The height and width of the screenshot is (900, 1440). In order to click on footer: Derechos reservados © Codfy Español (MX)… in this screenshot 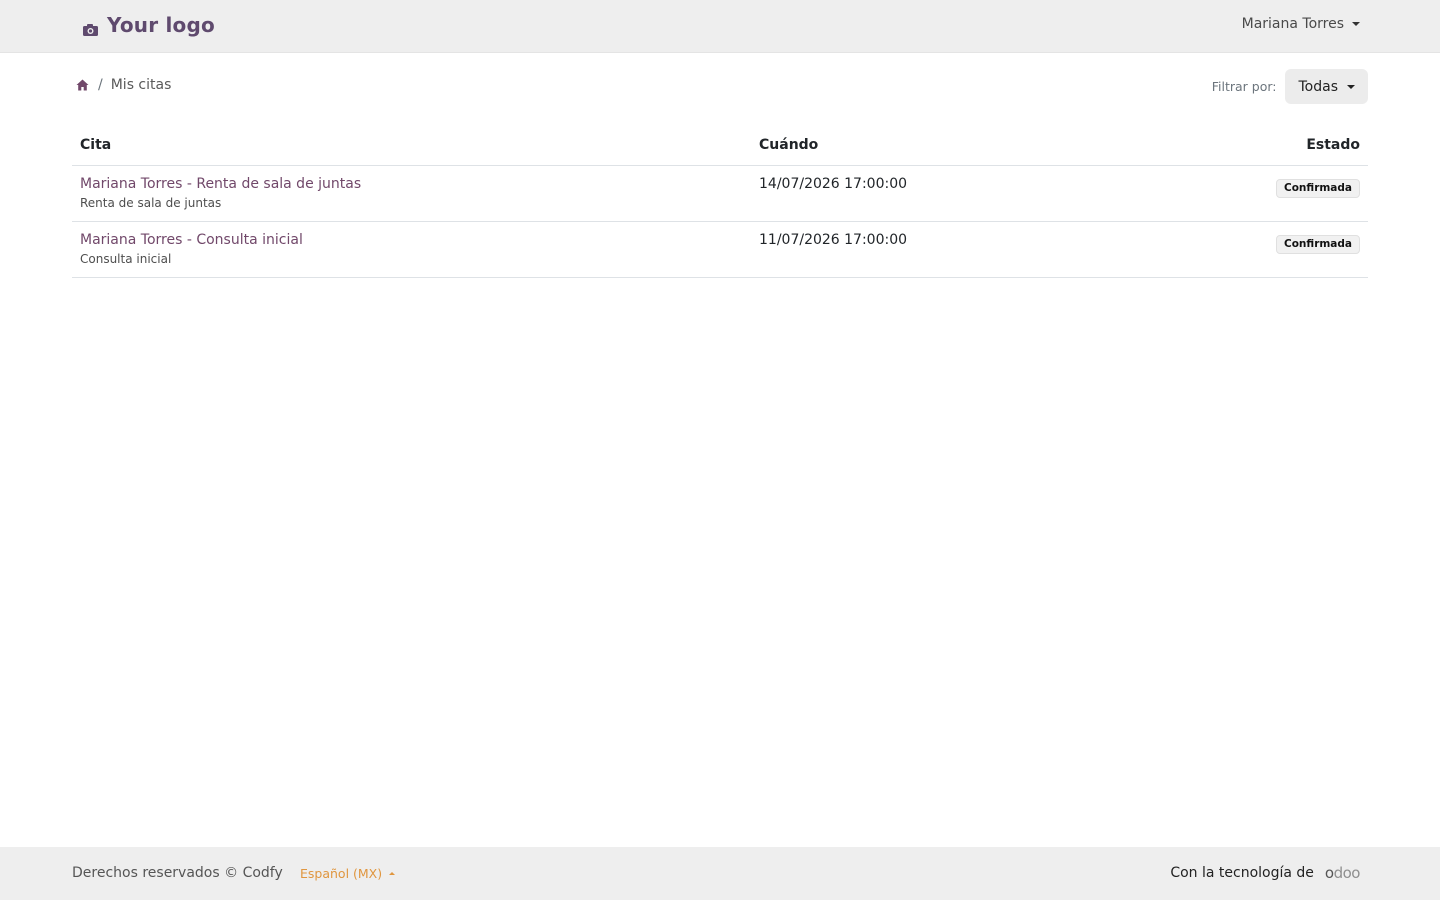, I will do `click(720, 873)`.